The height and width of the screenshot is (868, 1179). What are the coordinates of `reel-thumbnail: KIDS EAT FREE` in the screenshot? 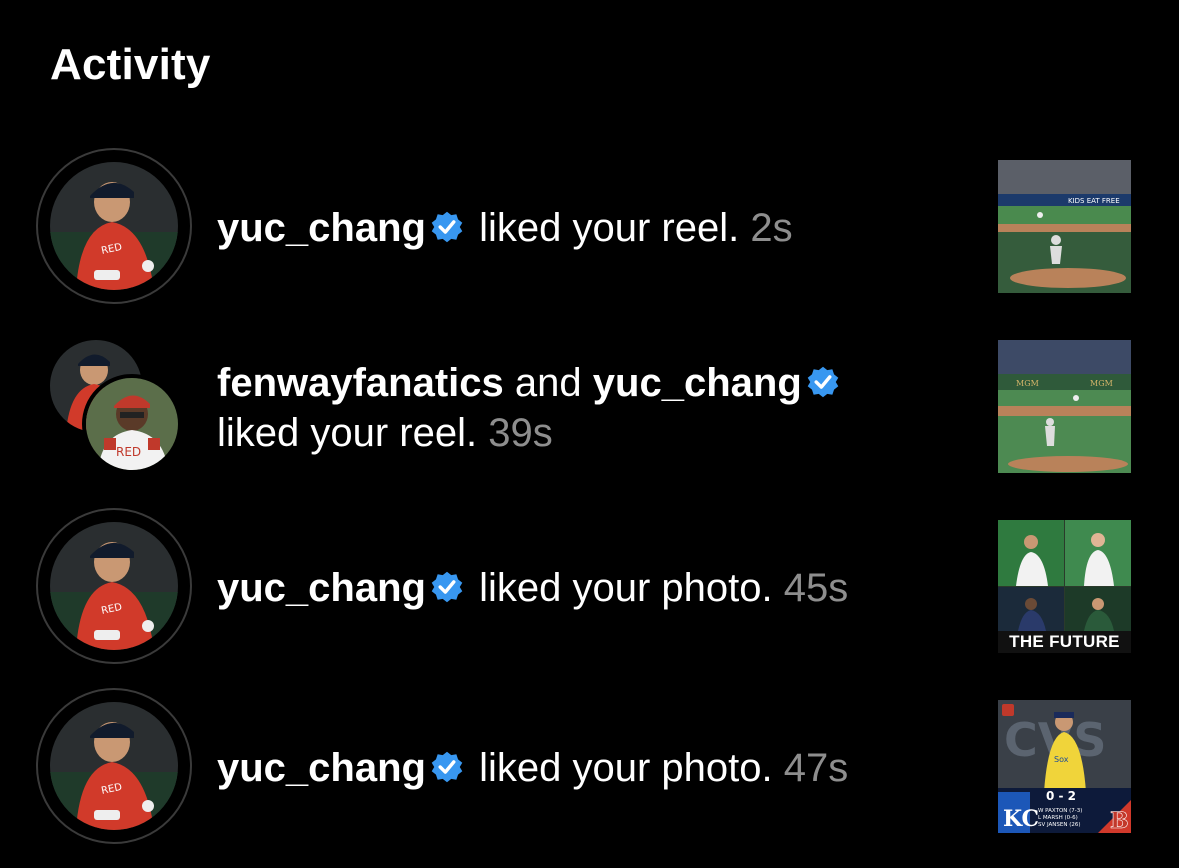 It's located at (1064, 226).